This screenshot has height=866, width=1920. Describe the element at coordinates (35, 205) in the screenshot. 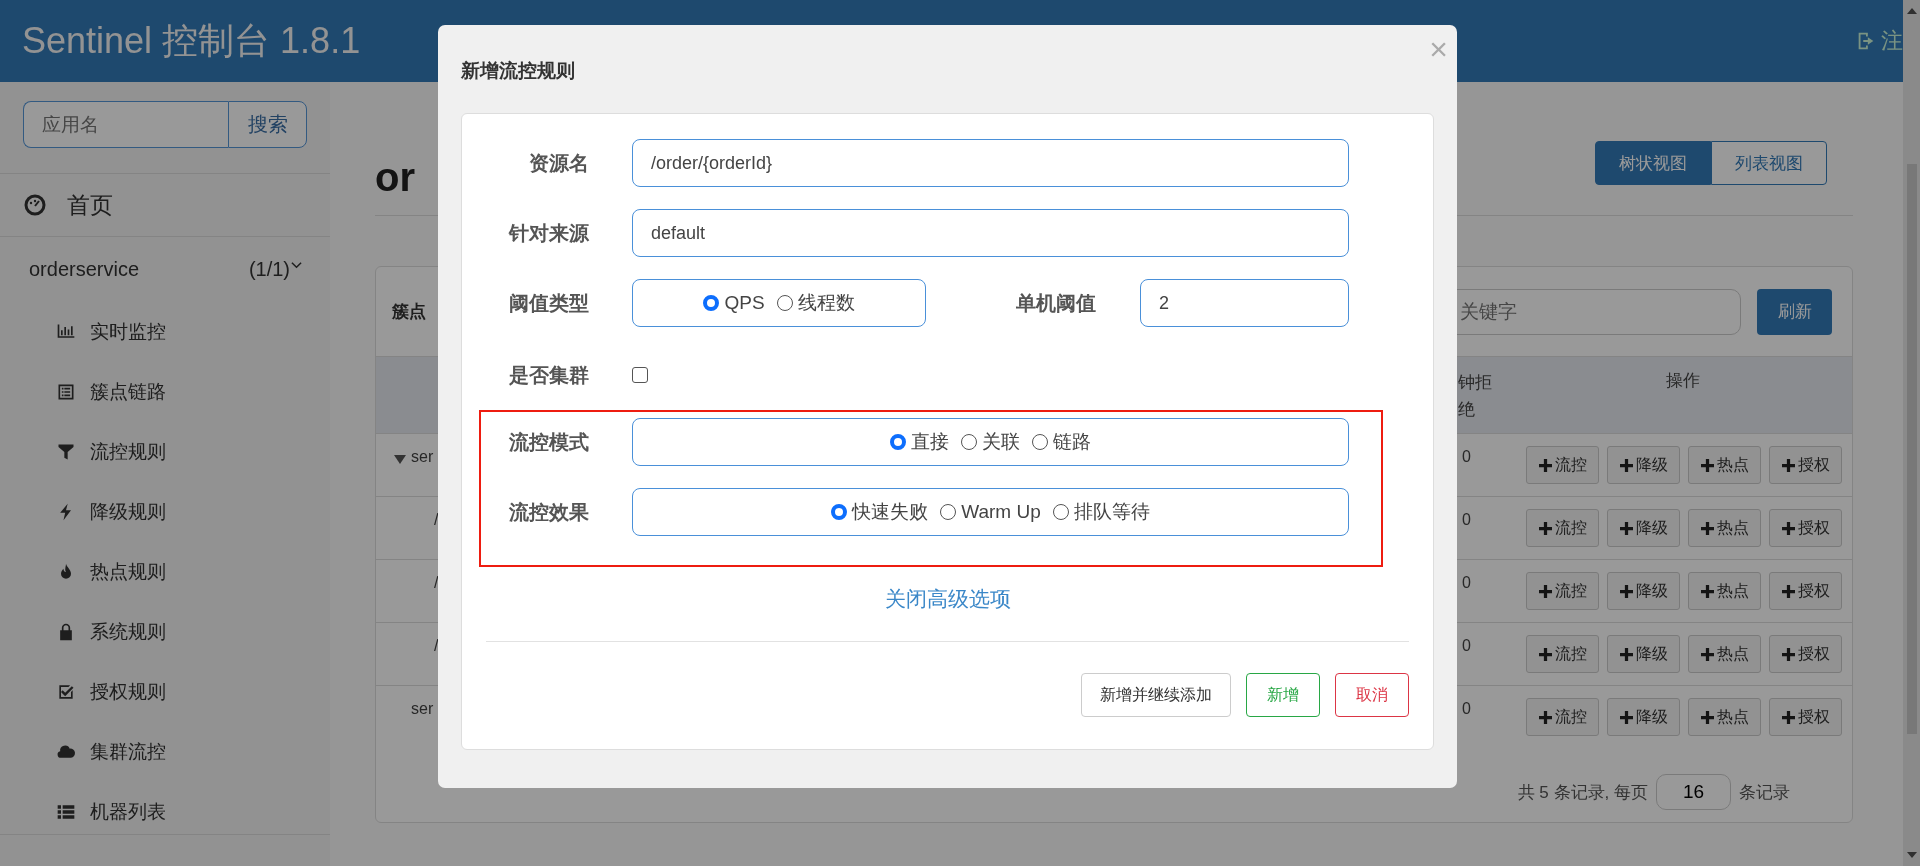

I see `dashboard-icon` at that location.